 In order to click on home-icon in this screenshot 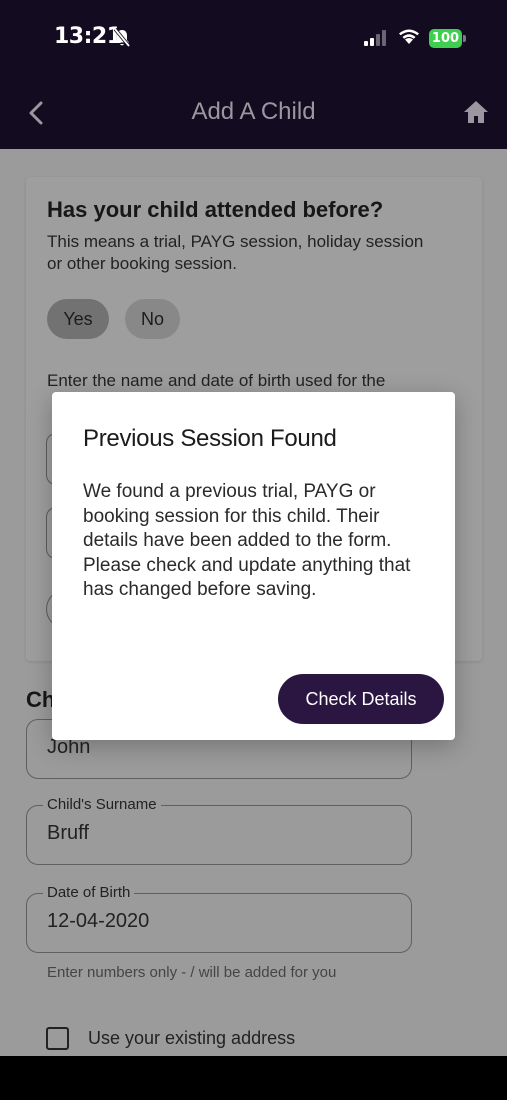, I will do `click(476, 112)`.